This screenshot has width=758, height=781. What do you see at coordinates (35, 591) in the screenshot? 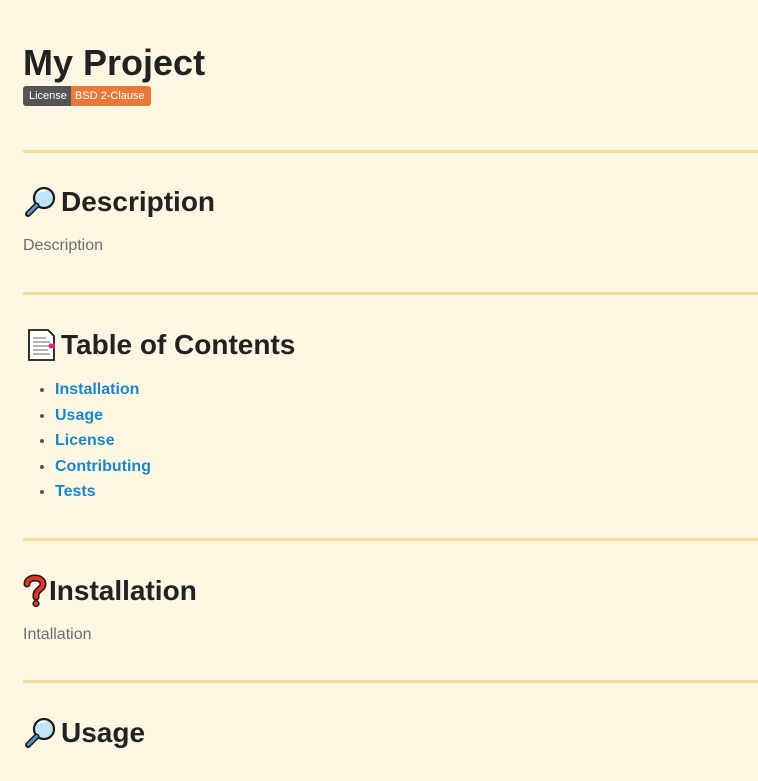
I see `question-mark-icon` at bounding box center [35, 591].